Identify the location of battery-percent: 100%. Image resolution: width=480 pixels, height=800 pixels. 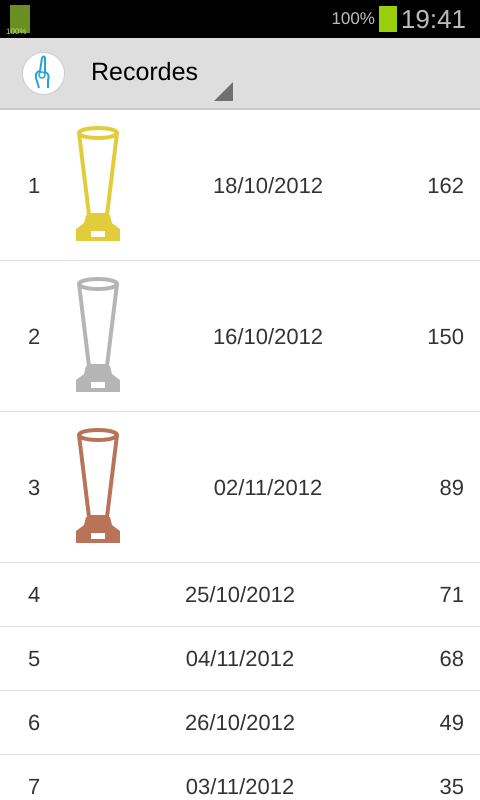
(353, 19).